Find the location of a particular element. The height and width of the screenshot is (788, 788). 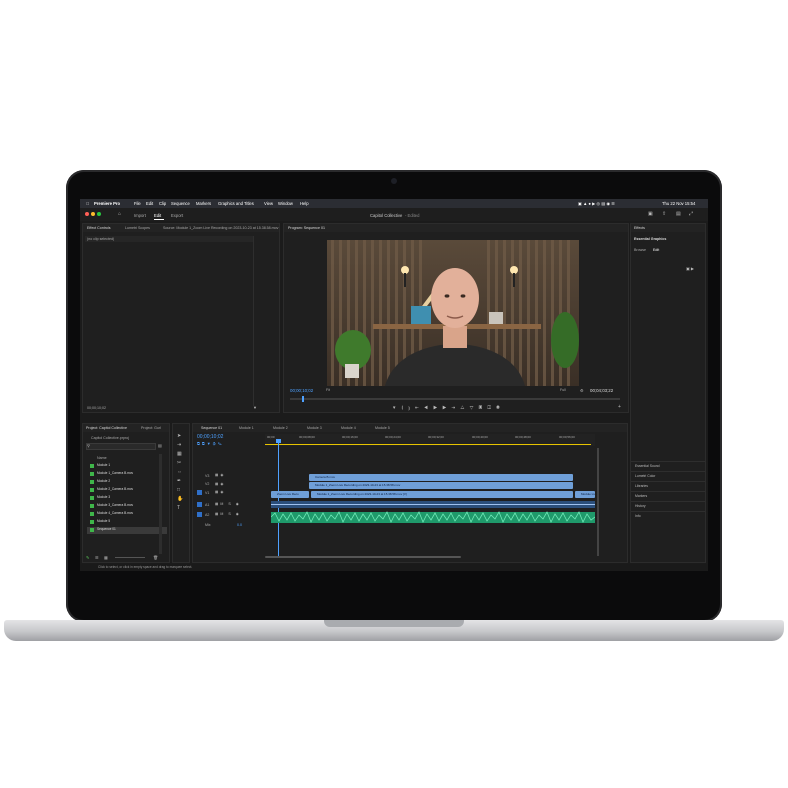

close-window-button is located at coordinates (87, 214).